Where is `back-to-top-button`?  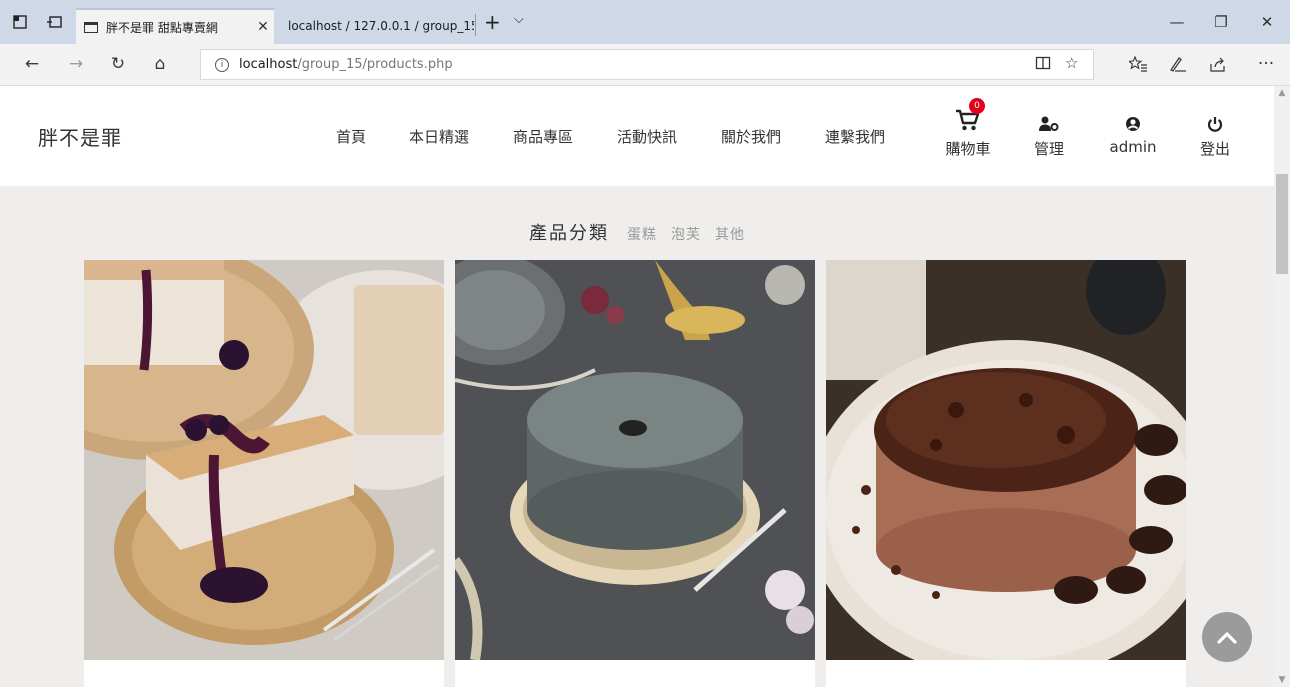 back-to-top-button is located at coordinates (1227, 637).